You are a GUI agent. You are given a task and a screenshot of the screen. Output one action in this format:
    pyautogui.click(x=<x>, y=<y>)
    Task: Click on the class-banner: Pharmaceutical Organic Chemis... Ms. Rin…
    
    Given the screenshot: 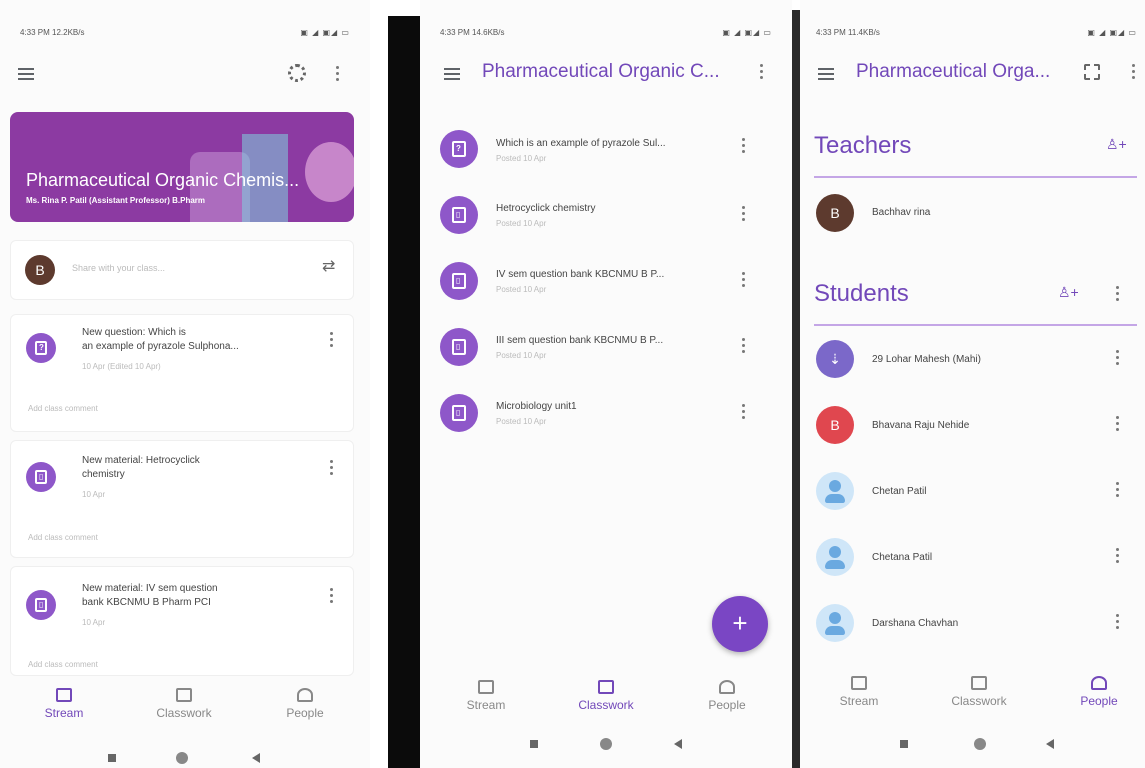 What is the action you would take?
    pyautogui.click(x=182, y=167)
    